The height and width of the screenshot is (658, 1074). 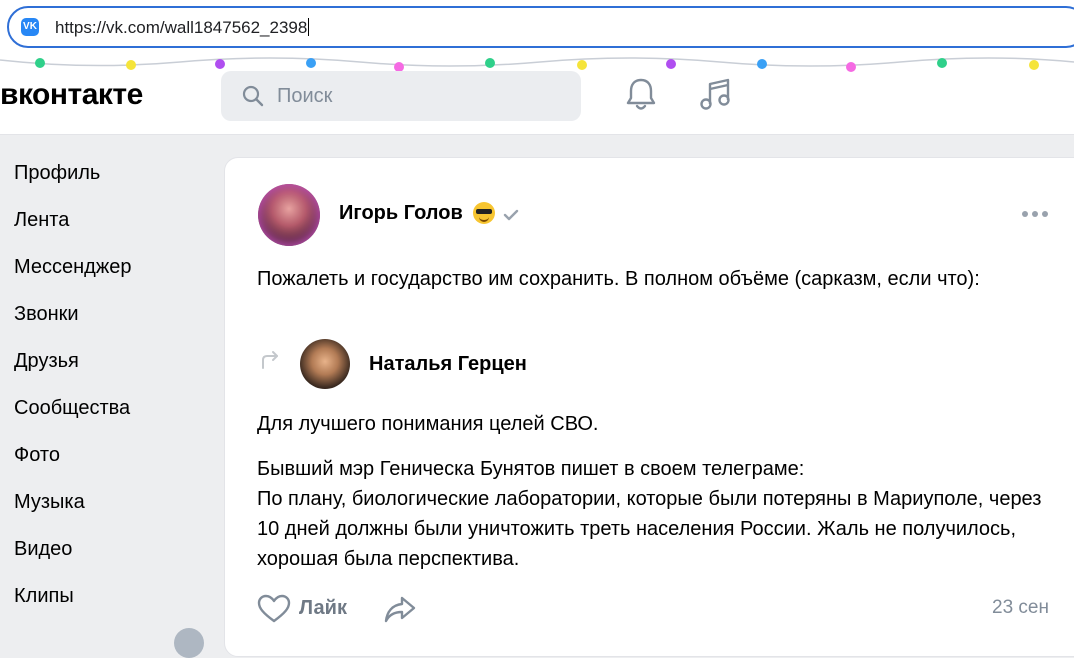 I want to click on site-header: вконтакте Поиск, so click(x=537, y=95).